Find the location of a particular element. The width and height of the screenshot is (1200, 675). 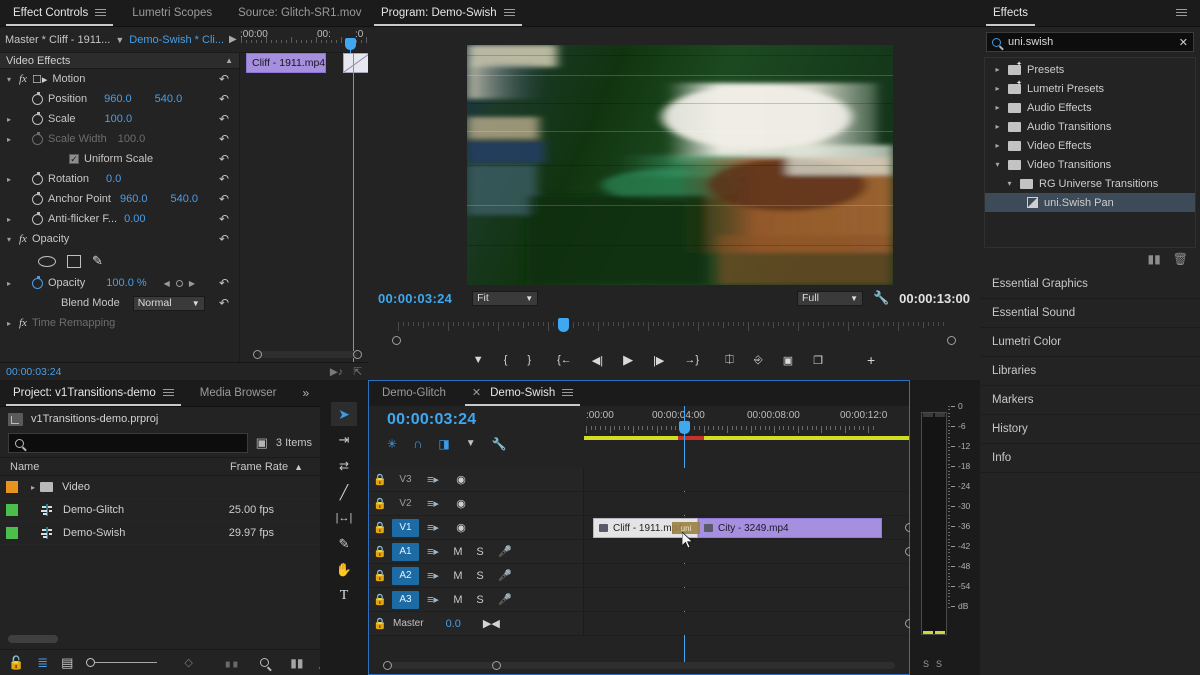

reset-anti-flicker-button: ↶ is located at coordinates (225, 219).